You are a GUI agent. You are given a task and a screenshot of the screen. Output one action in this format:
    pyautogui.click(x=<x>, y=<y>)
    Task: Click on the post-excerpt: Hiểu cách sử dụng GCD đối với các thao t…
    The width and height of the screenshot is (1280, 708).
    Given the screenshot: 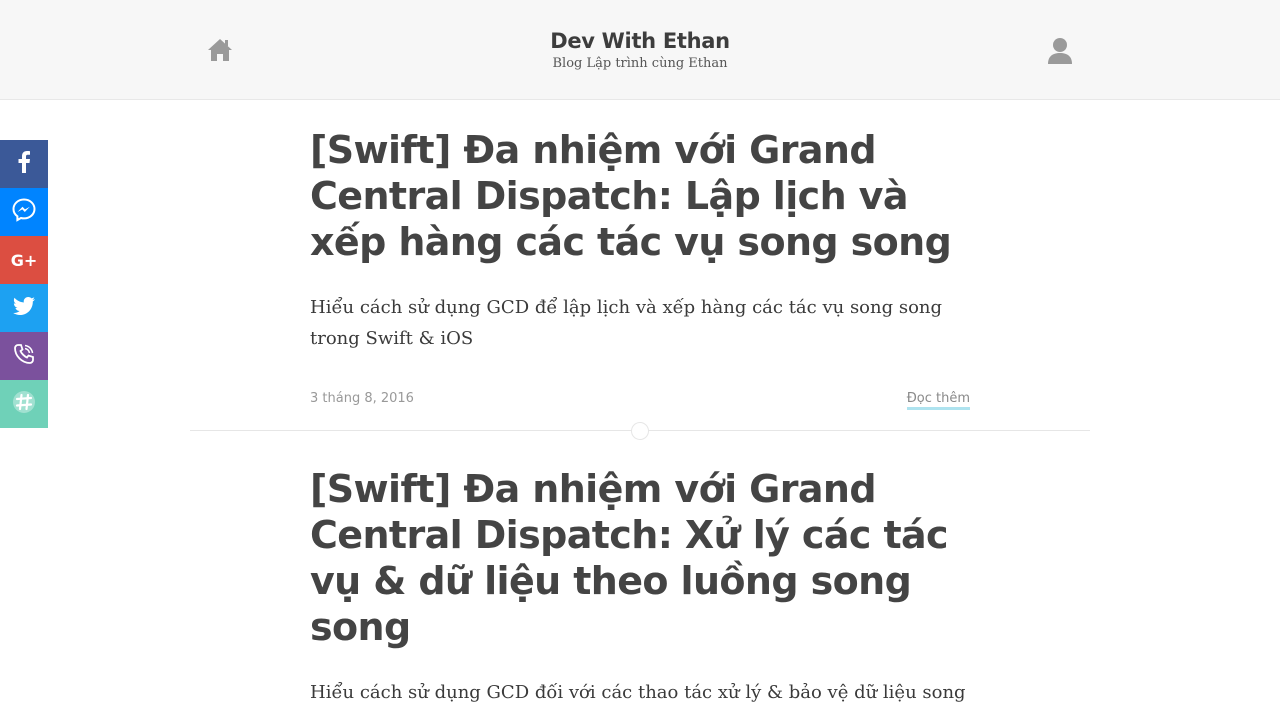 What is the action you would take?
    pyautogui.click(x=638, y=692)
    